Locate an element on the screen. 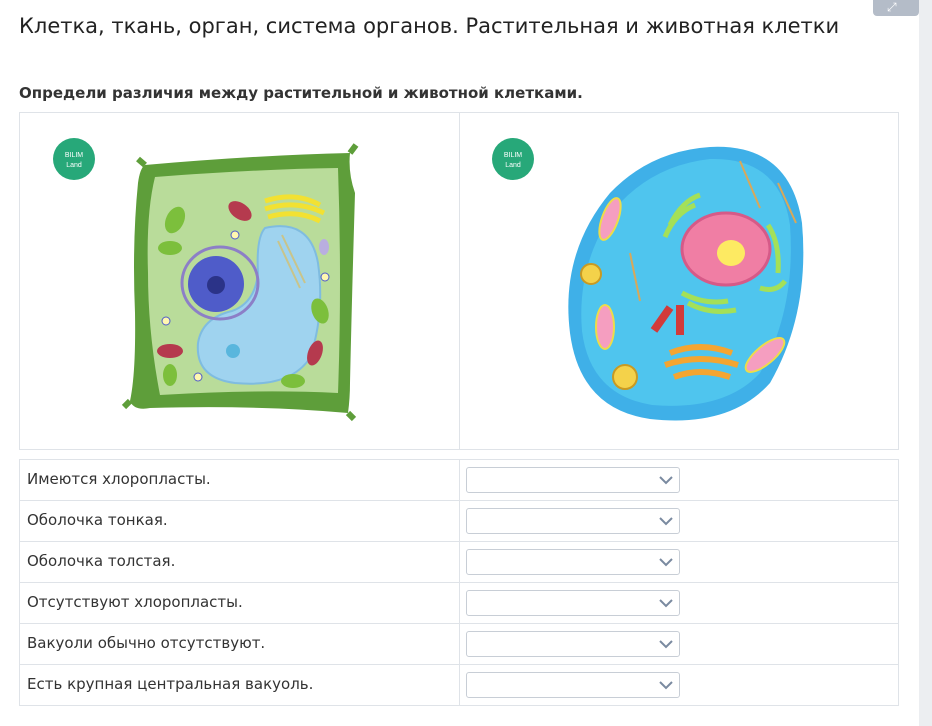  question-row: Есть крупная центральная вакуоль. is located at coordinates (459, 685).